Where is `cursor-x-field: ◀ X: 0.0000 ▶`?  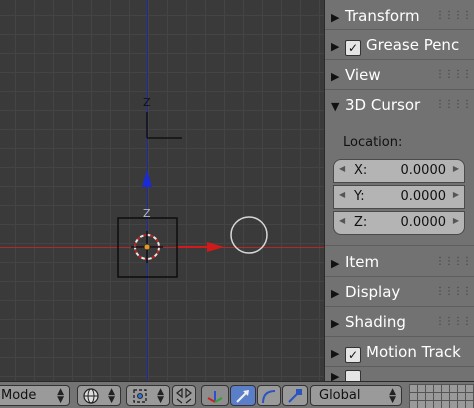 cursor-x-field: ◀ X: 0.0000 ▶ is located at coordinates (399, 171).